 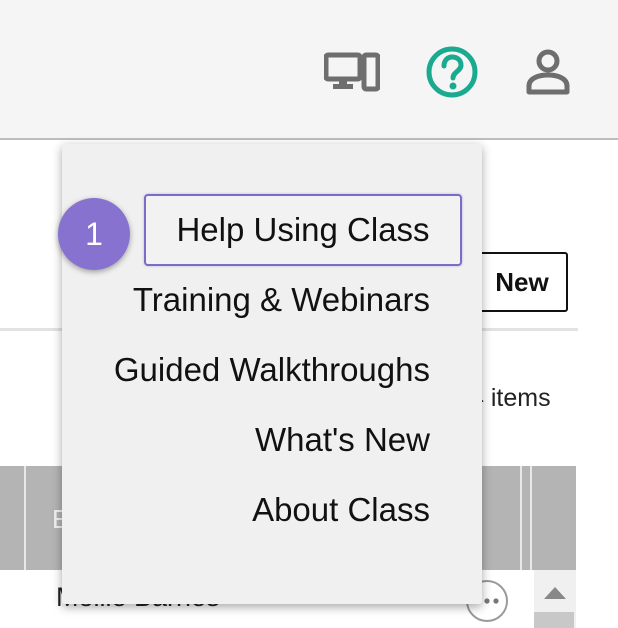 I want to click on menu-item-help-using-class: Help Using Class, so click(x=303, y=230).